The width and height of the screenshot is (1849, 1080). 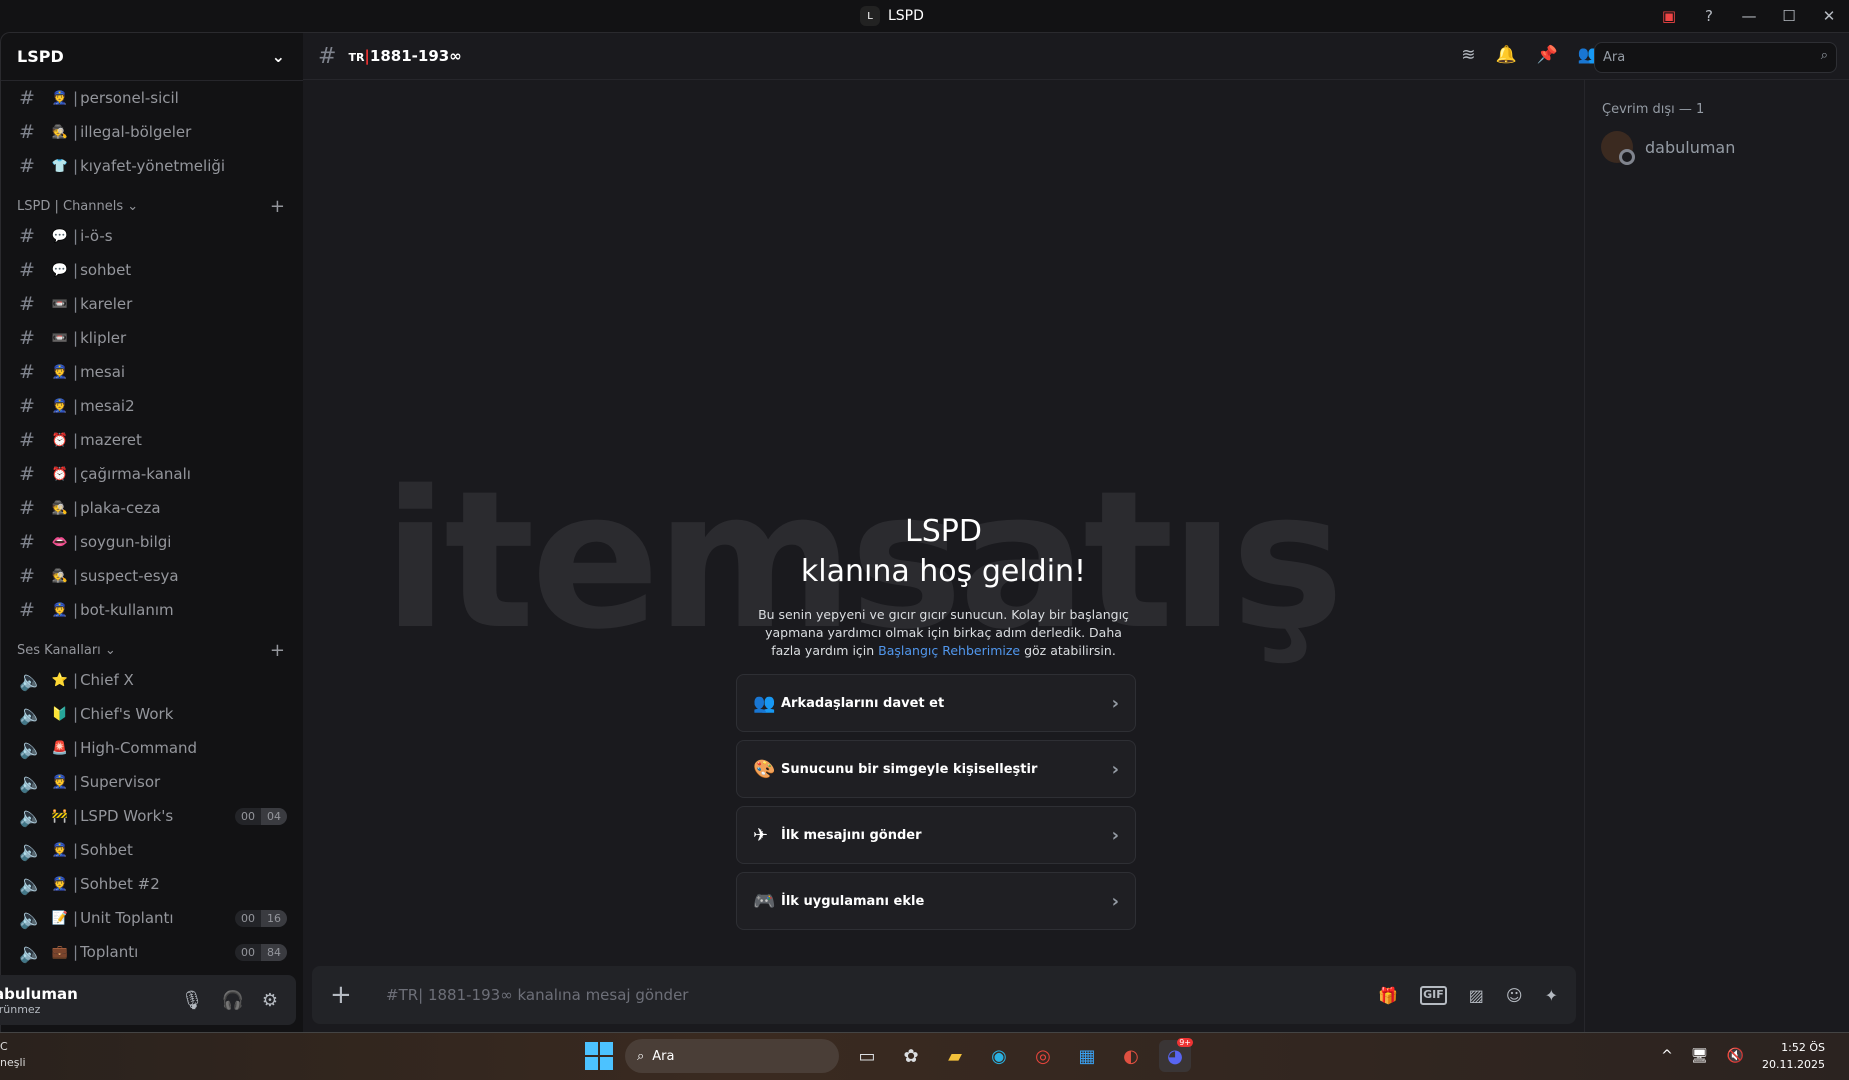 I want to click on gear-icon: ⚙, so click(x=270, y=1000).